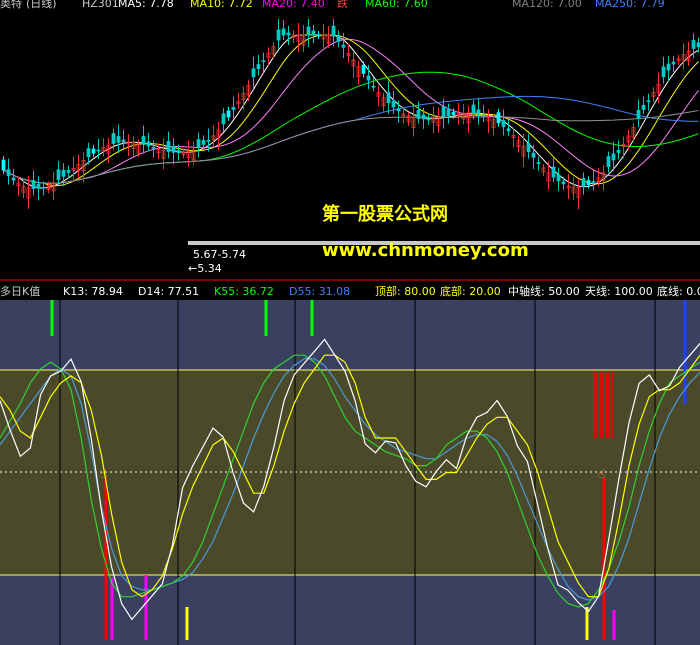 This screenshot has height=645, width=700. What do you see at coordinates (41, 5) in the screenshot?
I see `period-label: (日线)` at bounding box center [41, 5].